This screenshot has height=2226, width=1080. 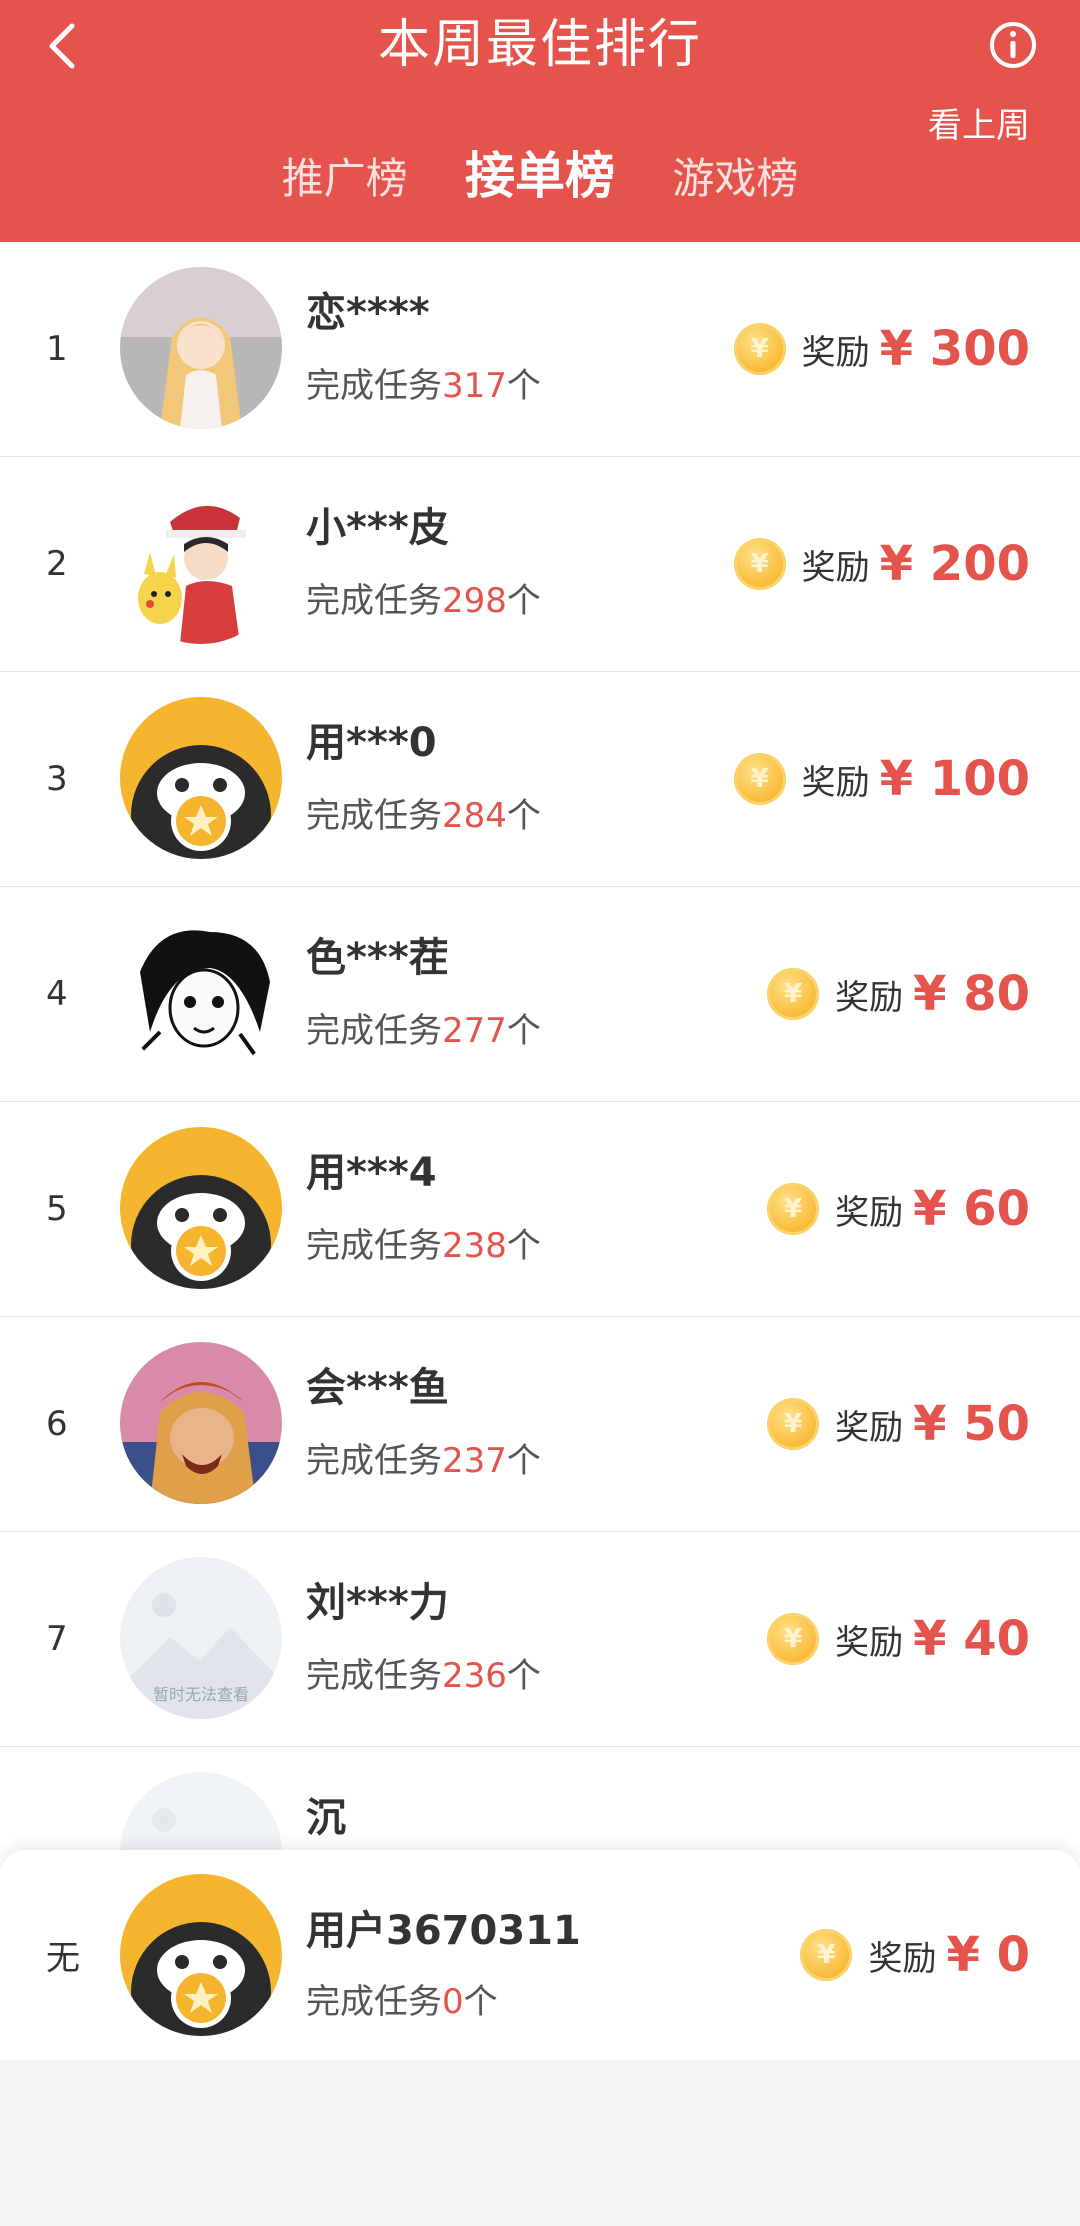 I want to click on tab-games: 游戏榜, so click(x=735, y=179).